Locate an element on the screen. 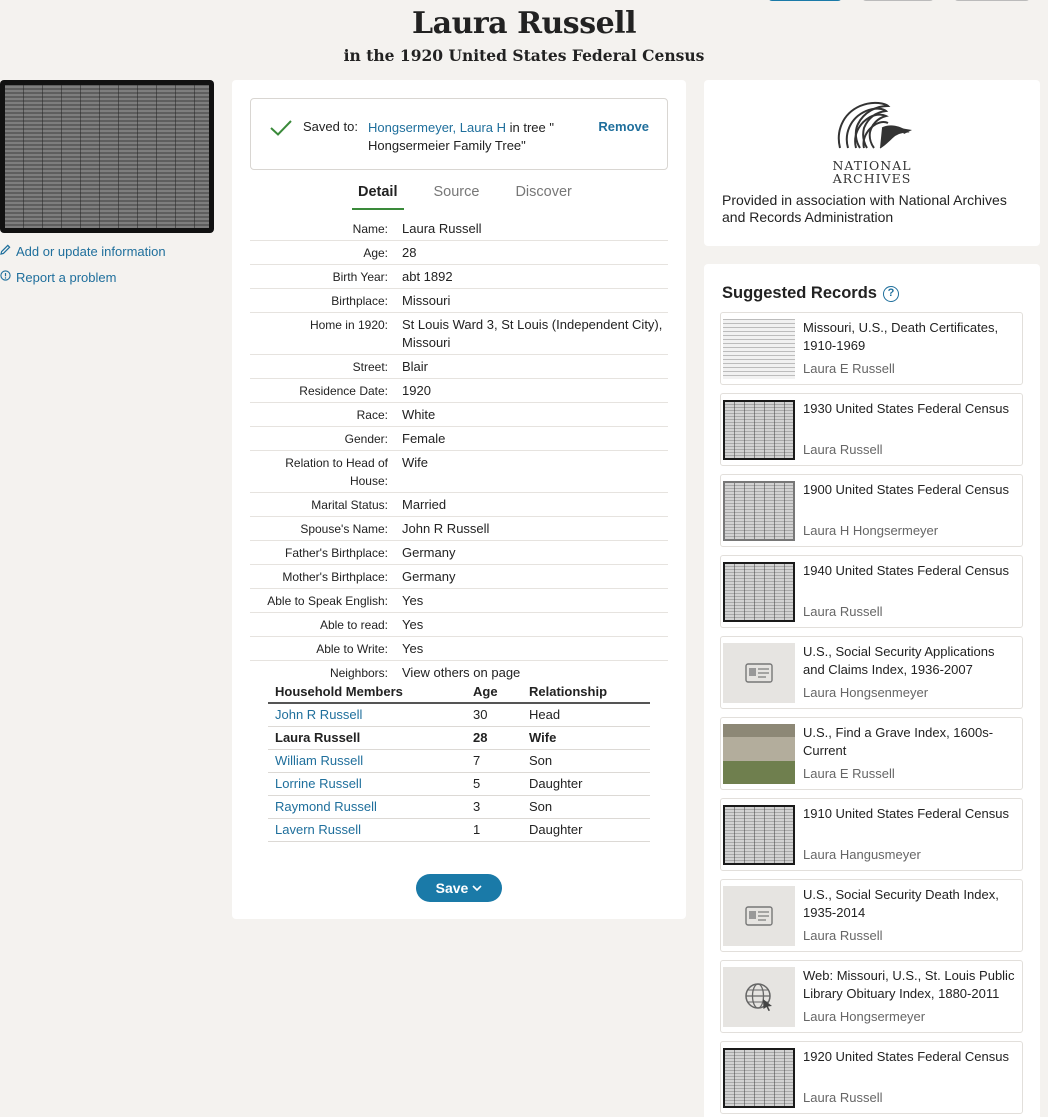 Image resolution: width=1048 pixels, height=1117 pixels. column-header-members: Household Members is located at coordinates (367, 692).